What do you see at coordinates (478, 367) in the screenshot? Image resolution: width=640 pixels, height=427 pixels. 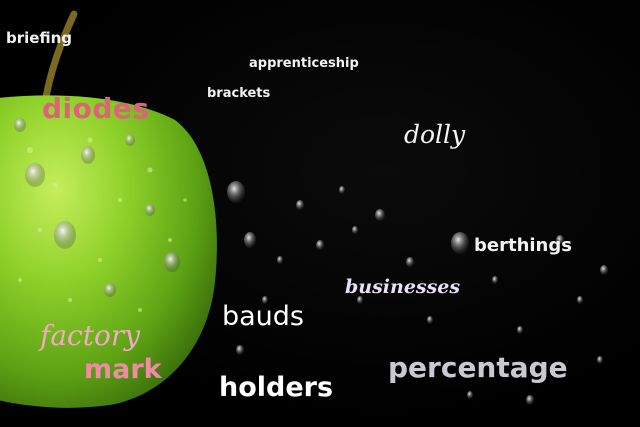 I see `word-percentage: percentage` at bounding box center [478, 367].